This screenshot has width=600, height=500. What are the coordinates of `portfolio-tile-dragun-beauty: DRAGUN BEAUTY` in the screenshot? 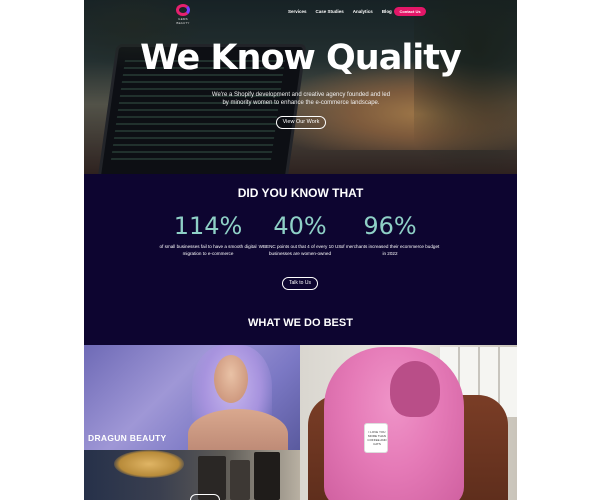 It's located at (192, 397).